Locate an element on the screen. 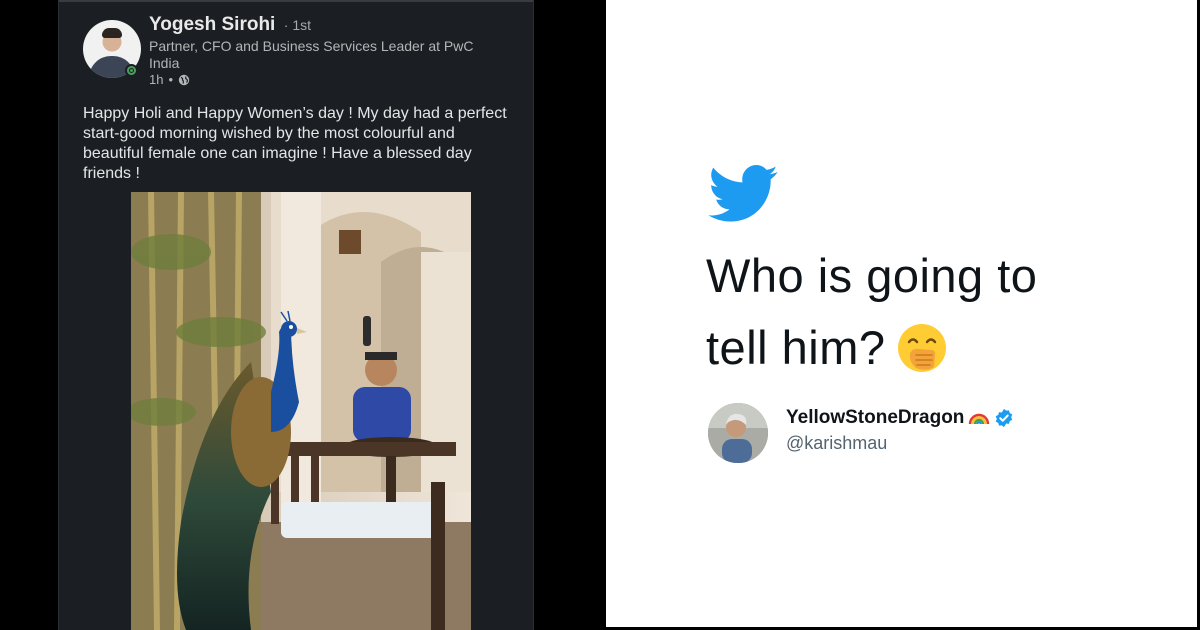 This screenshot has height=630, width=1200. tweet-text: Who is going to tell him? is located at coordinates (936, 312).